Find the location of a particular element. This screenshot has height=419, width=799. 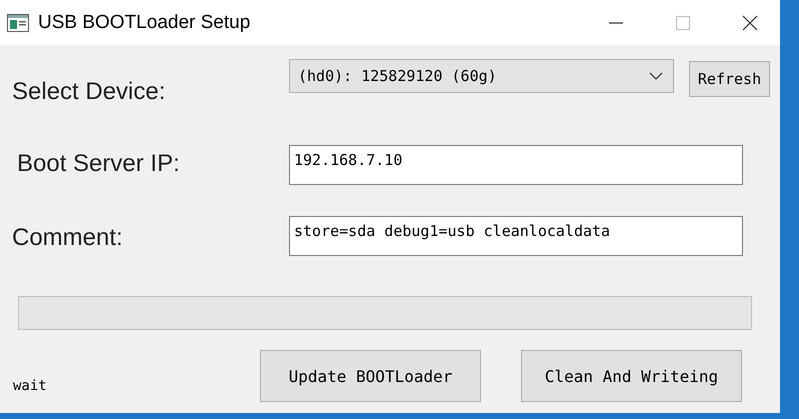

field-label: Boot Server IP: is located at coordinates (99, 163).